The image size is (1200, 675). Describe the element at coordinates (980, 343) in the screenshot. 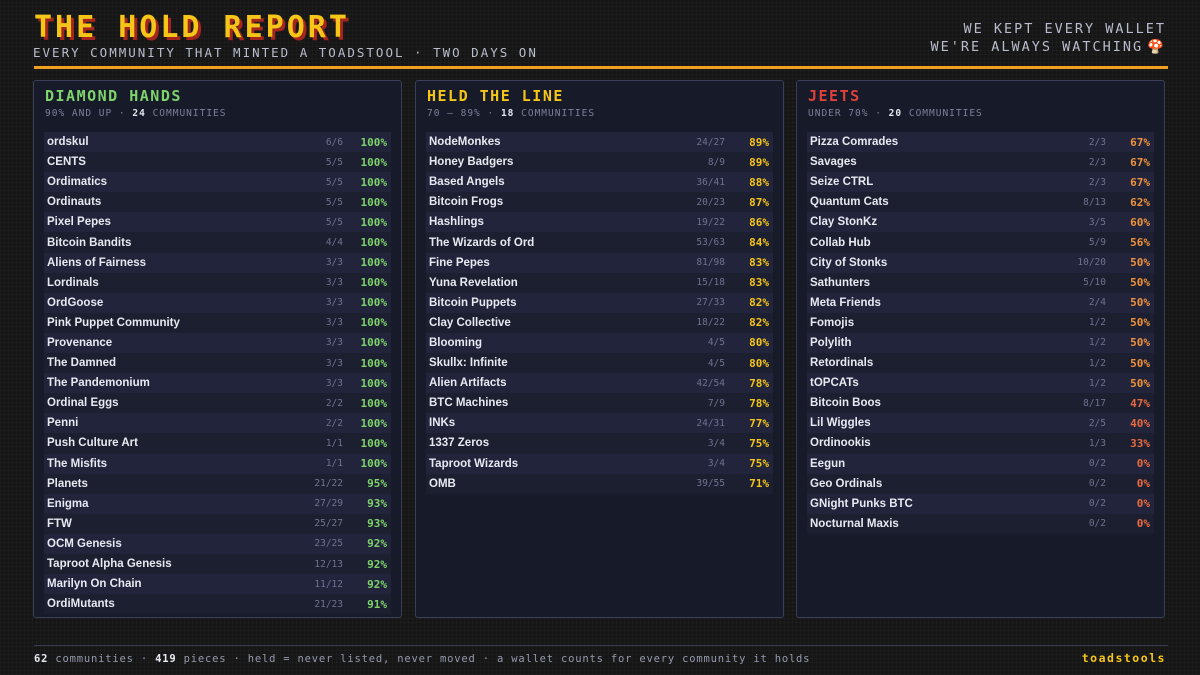

I see `community-row: Polylith 1/2 50%` at that location.